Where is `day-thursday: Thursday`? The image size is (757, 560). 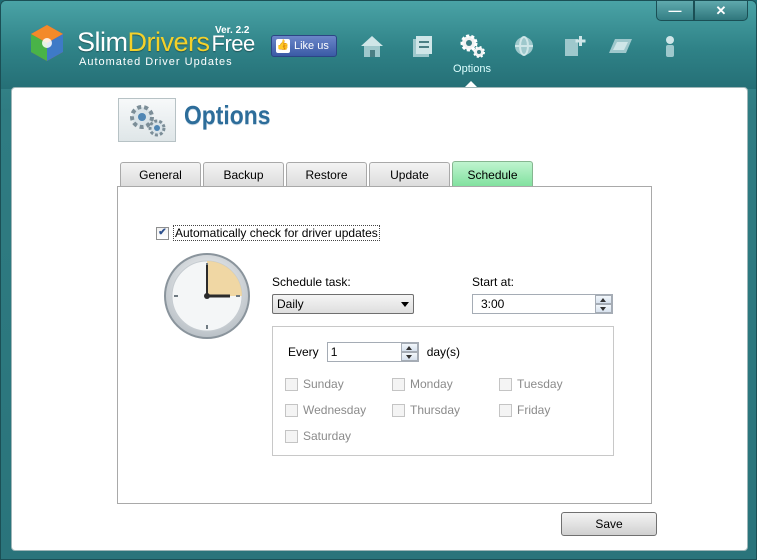 day-thursday: Thursday is located at coordinates (426, 410).